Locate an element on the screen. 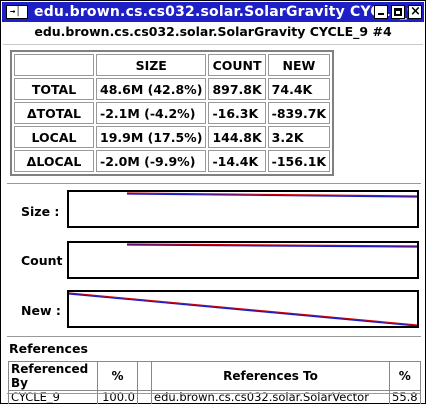 The image size is (426, 404). references-header-row: Referenced By % References To % is located at coordinates (214, 376).